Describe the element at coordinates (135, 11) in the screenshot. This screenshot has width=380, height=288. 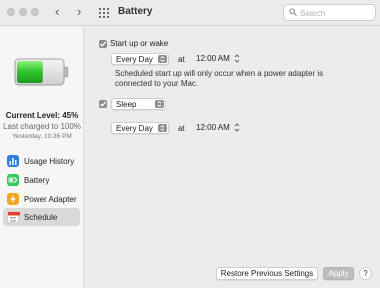
I see `window-title: Battery` at that location.